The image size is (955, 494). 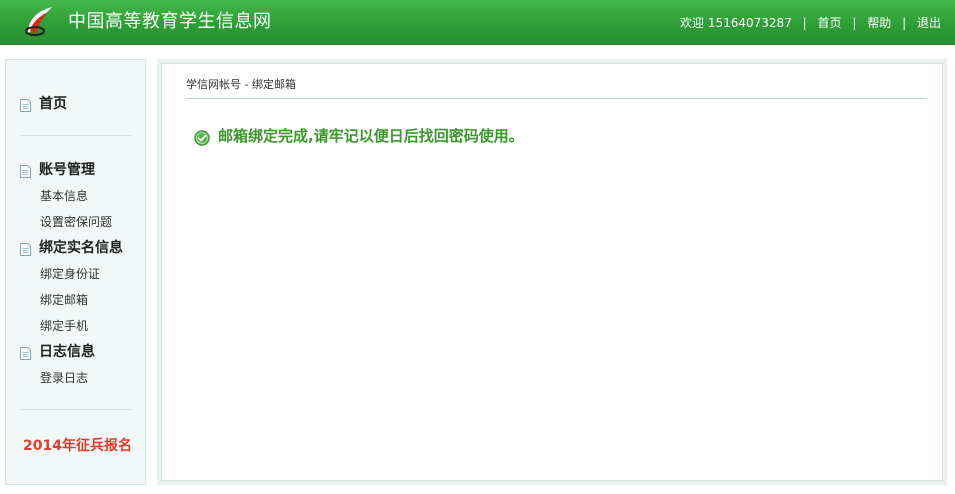 I want to click on sidebar-item-home: 首页, so click(x=43, y=104).